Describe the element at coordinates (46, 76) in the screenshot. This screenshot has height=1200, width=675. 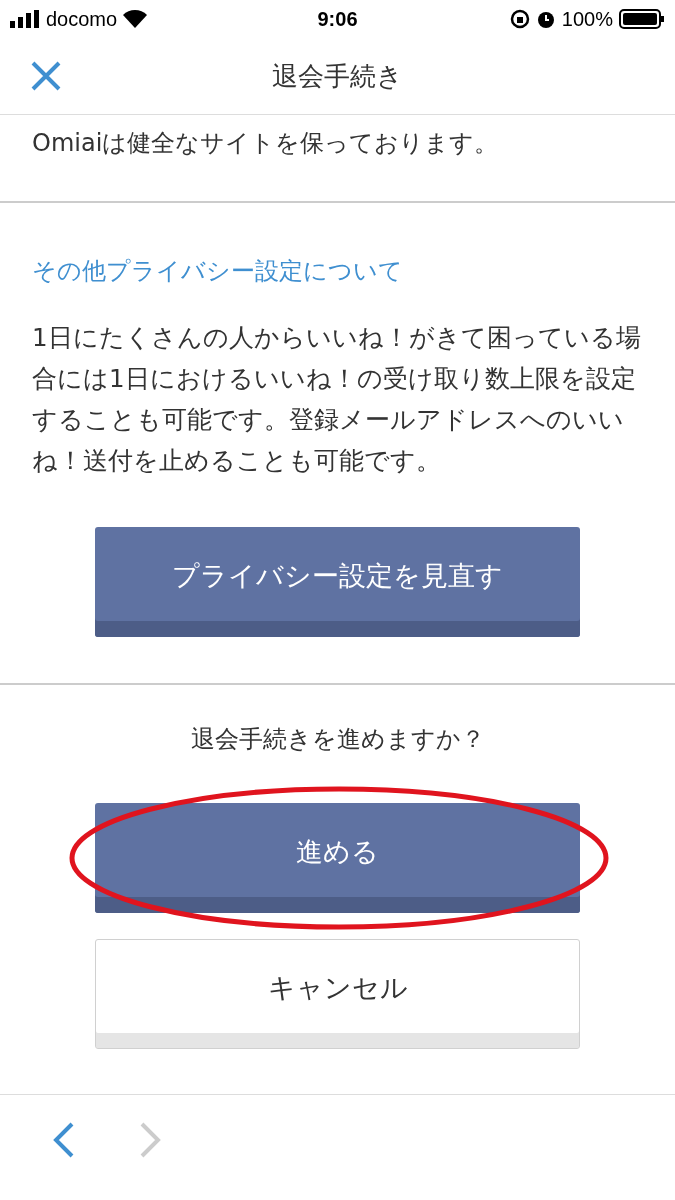
I see `close-icon` at that location.